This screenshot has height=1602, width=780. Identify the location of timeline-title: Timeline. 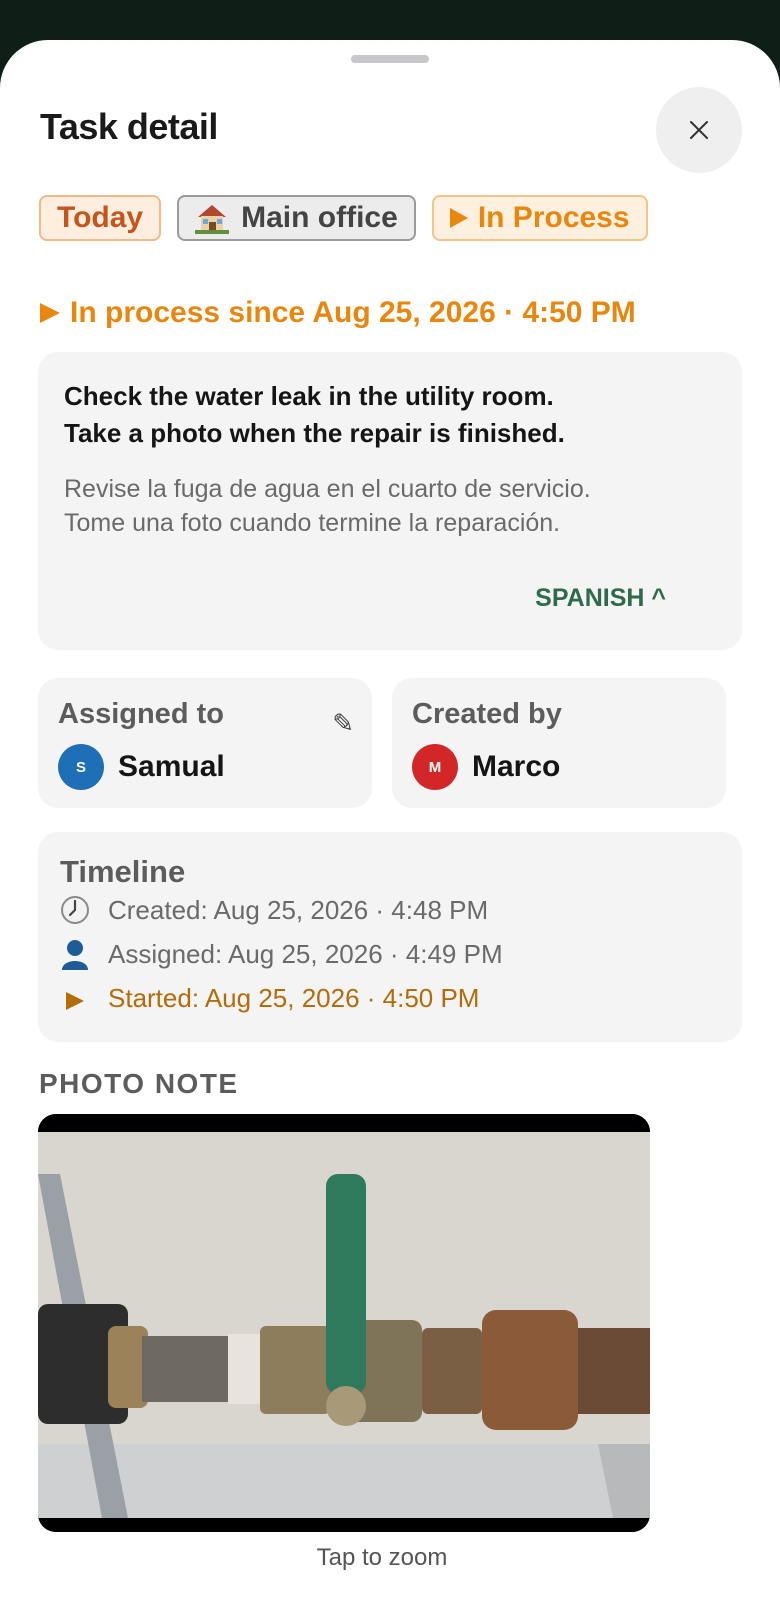
(123, 871).